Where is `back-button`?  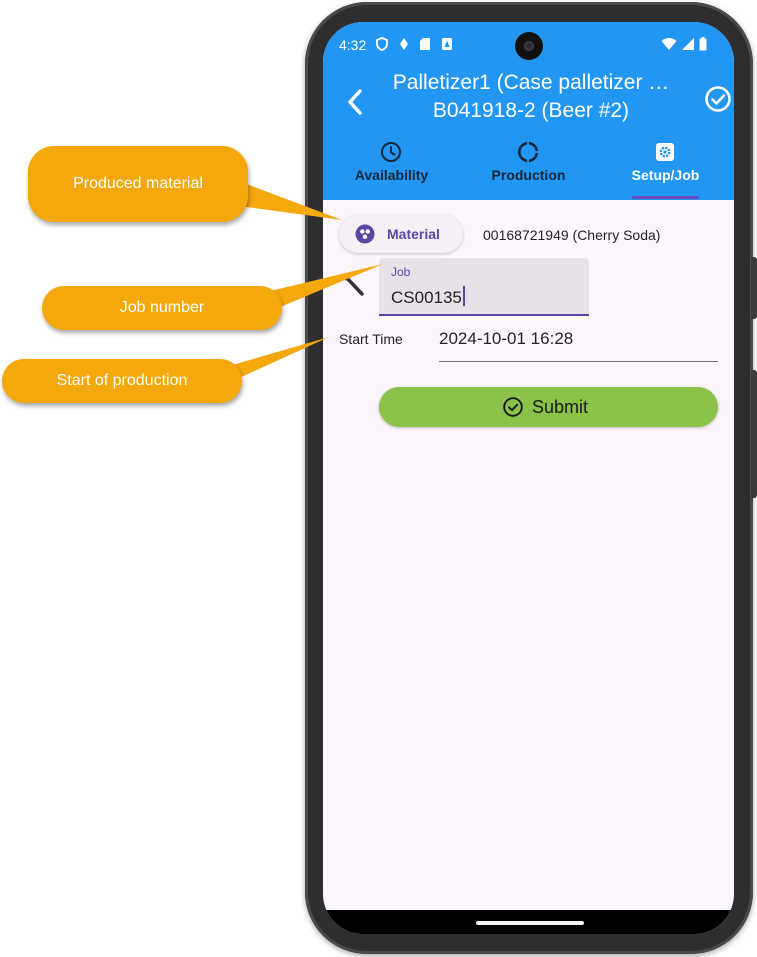
back-button is located at coordinates (355, 102).